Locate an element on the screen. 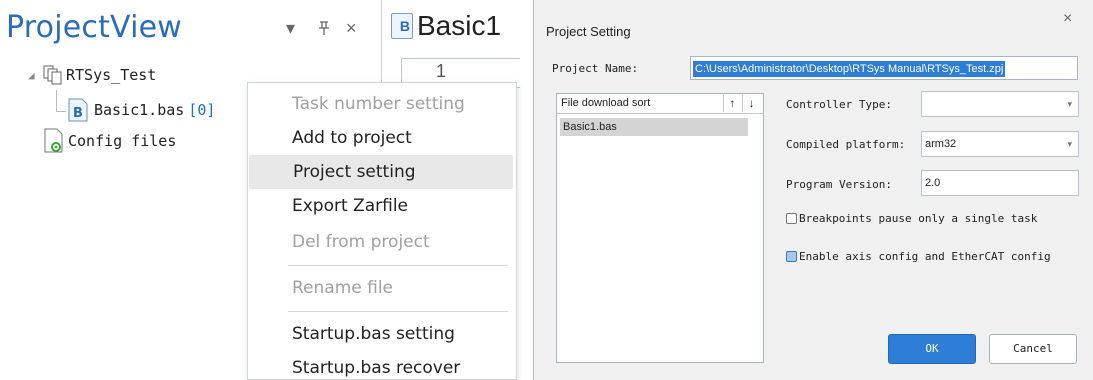 The height and width of the screenshot is (380, 1093). tree-item-label: RTSys_Test is located at coordinates (111, 75).